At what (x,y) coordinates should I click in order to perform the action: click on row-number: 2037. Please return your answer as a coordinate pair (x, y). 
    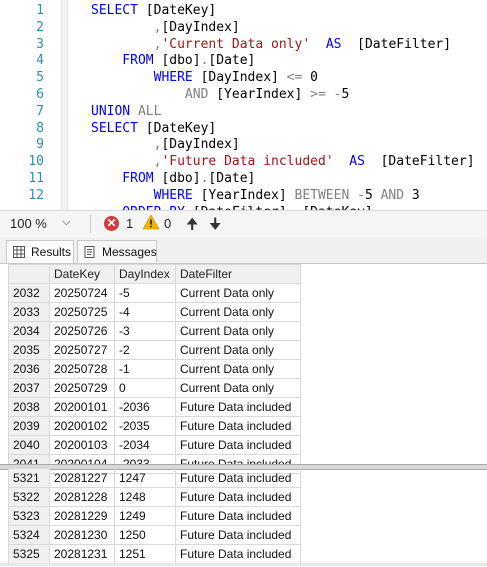
    Looking at the image, I should click on (29, 388).